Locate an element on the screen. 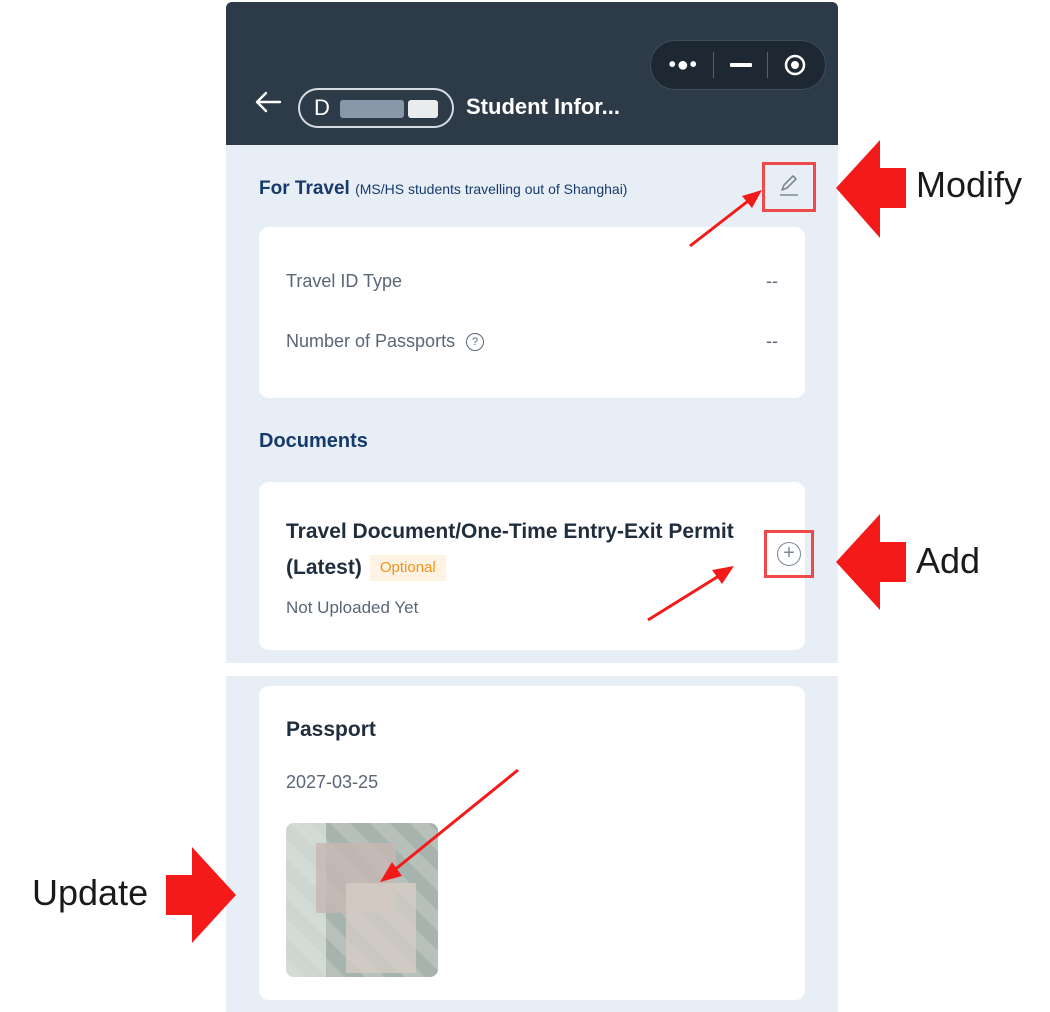  target-icon is located at coordinates (795, 65).